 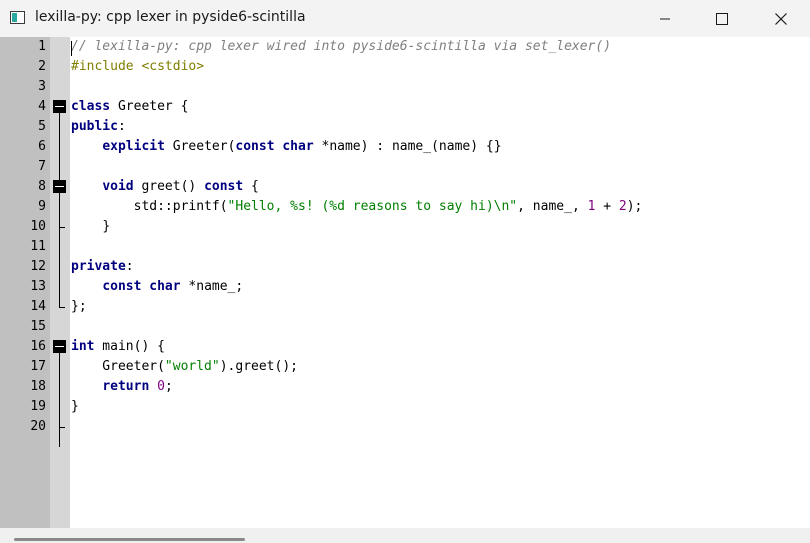 I want to click on code-line: };, so click(x=438, y=307).